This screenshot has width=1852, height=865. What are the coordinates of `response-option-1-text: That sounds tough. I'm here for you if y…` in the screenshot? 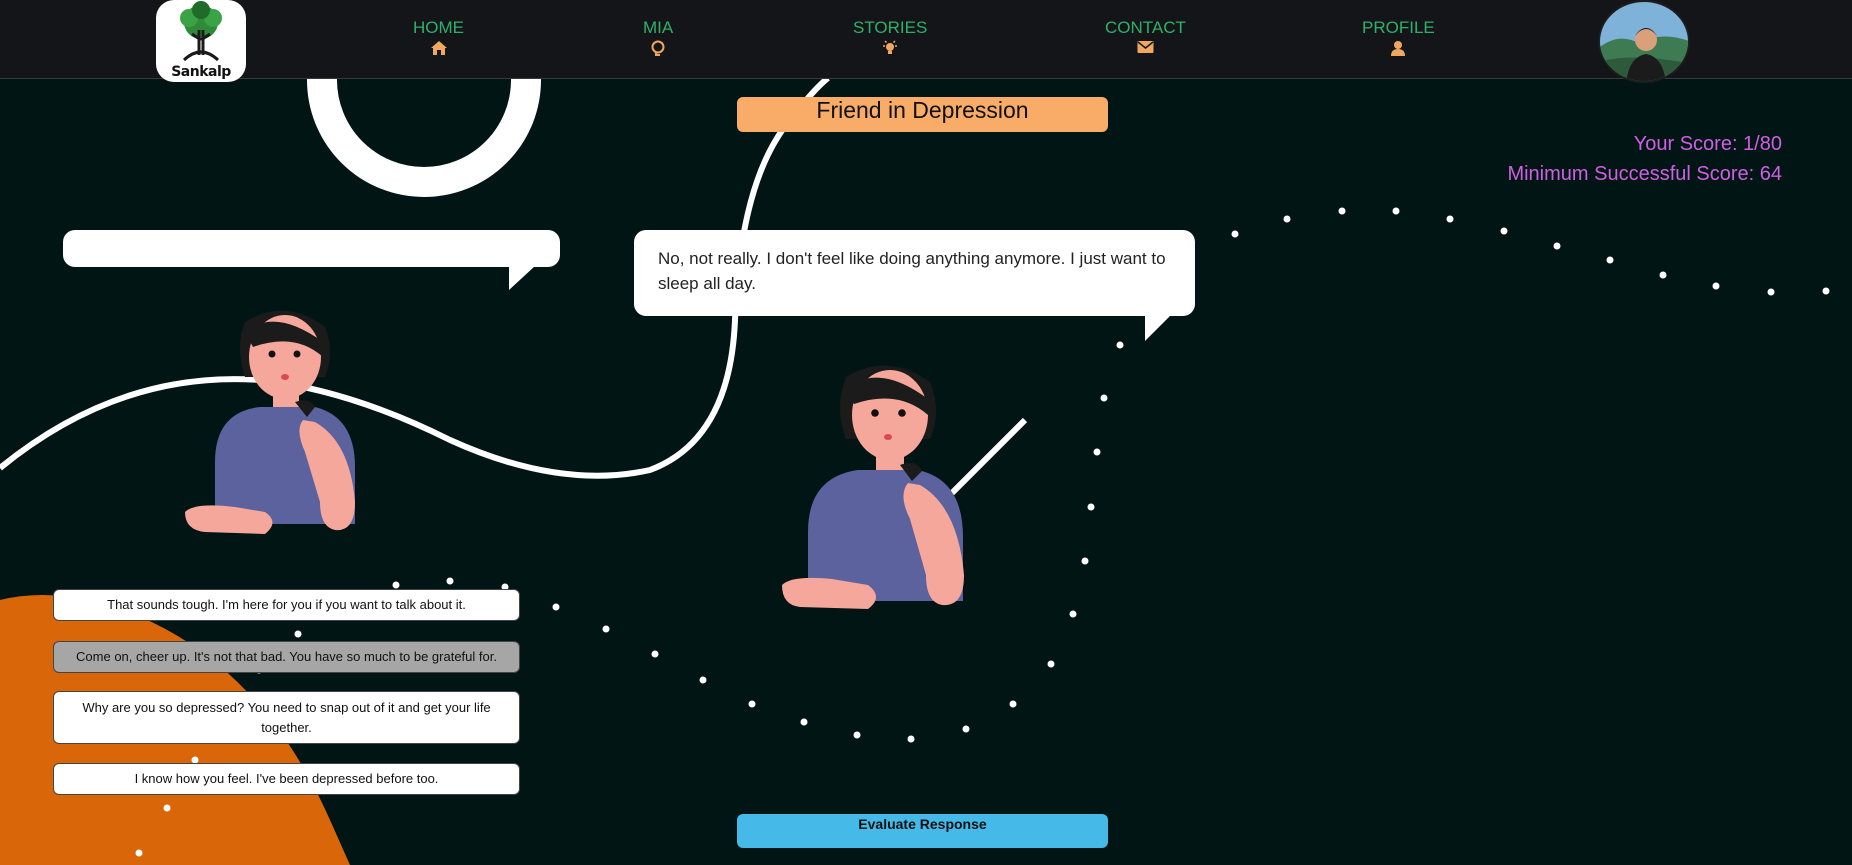 It's located at (286, 604).